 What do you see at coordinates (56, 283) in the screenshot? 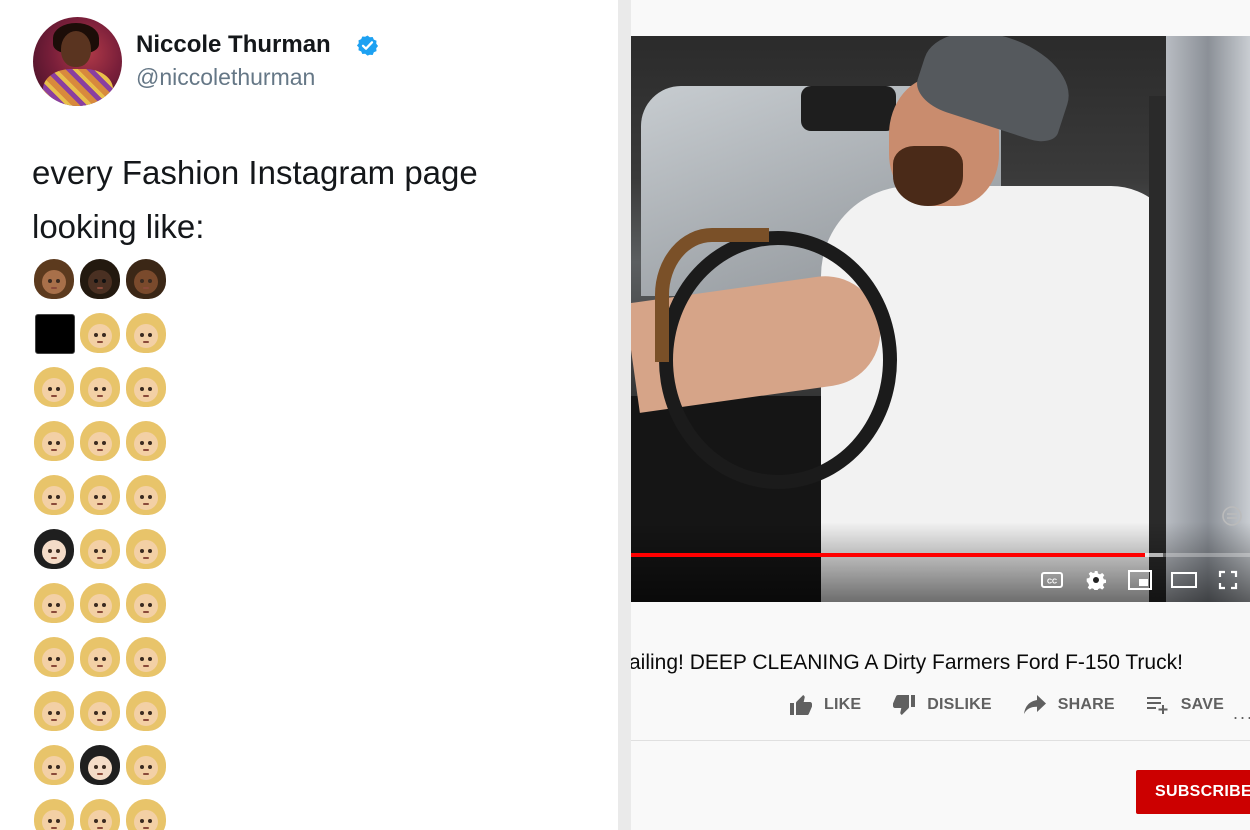
I see `woman-brown-emoji-icon` at bounding box center [56, 283].